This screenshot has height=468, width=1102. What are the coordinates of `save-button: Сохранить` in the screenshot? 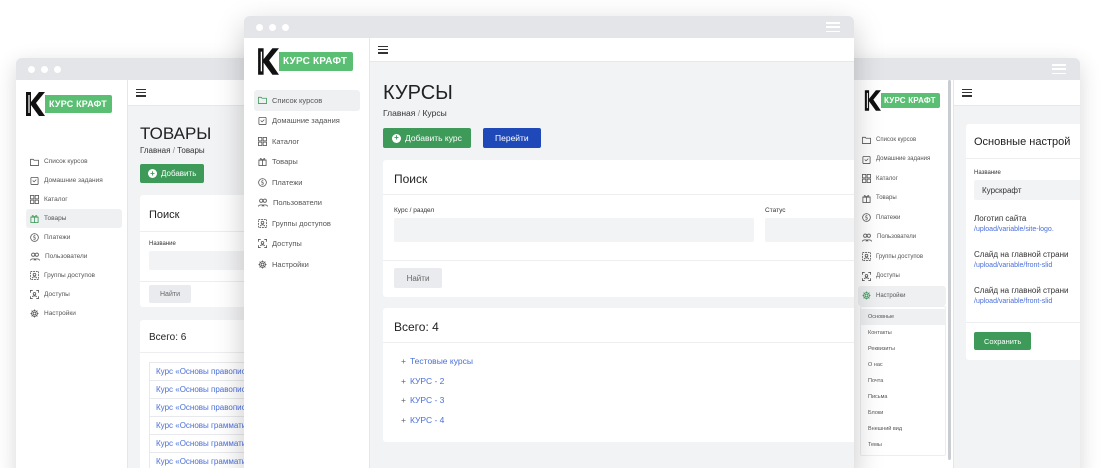 It's located at (1003, 341).